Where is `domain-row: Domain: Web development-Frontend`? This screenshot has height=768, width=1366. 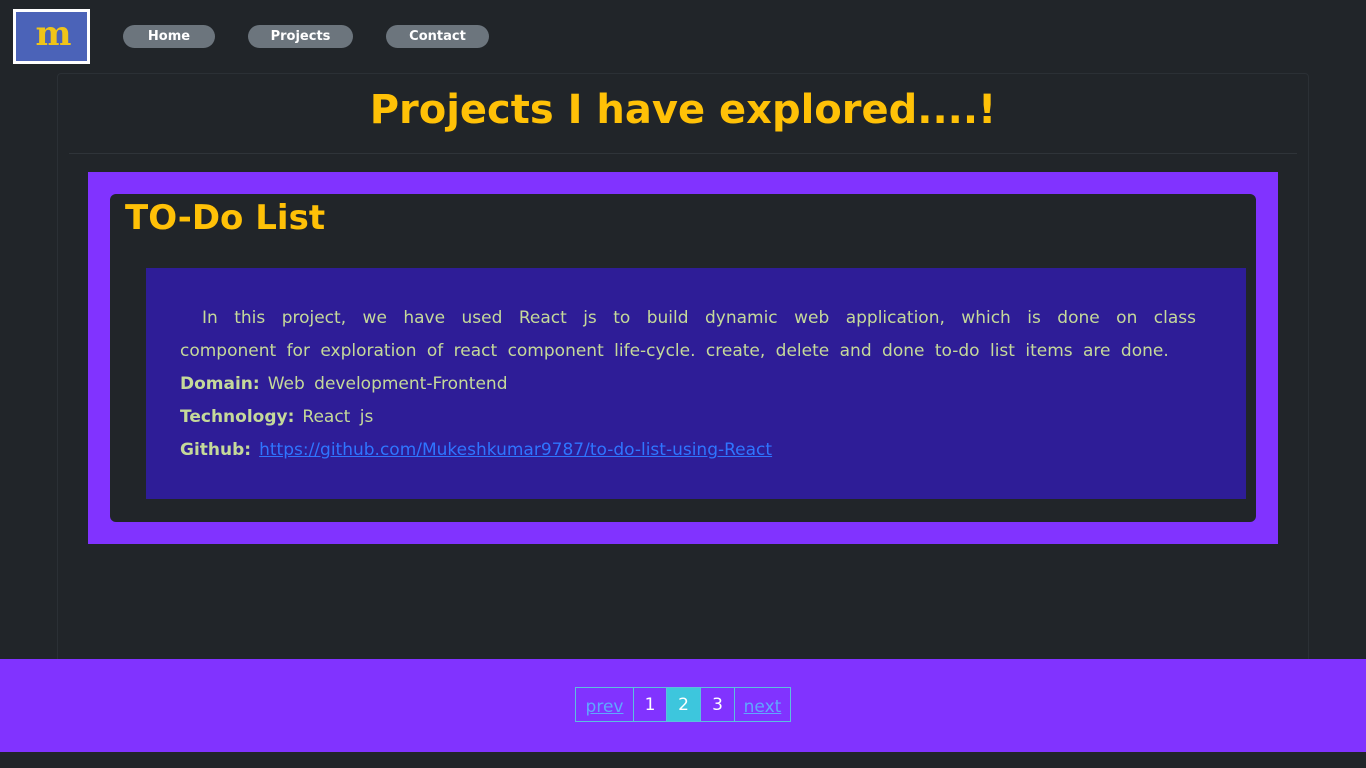 domain-row: Domain: Web development-Frontend is located at coordinates (344, 384).